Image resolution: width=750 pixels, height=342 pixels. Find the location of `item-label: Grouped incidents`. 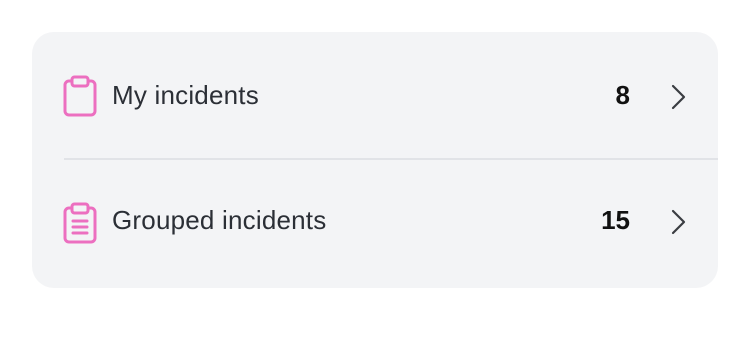

item-label: Grouped incidents is located at coordinates (219, 220).